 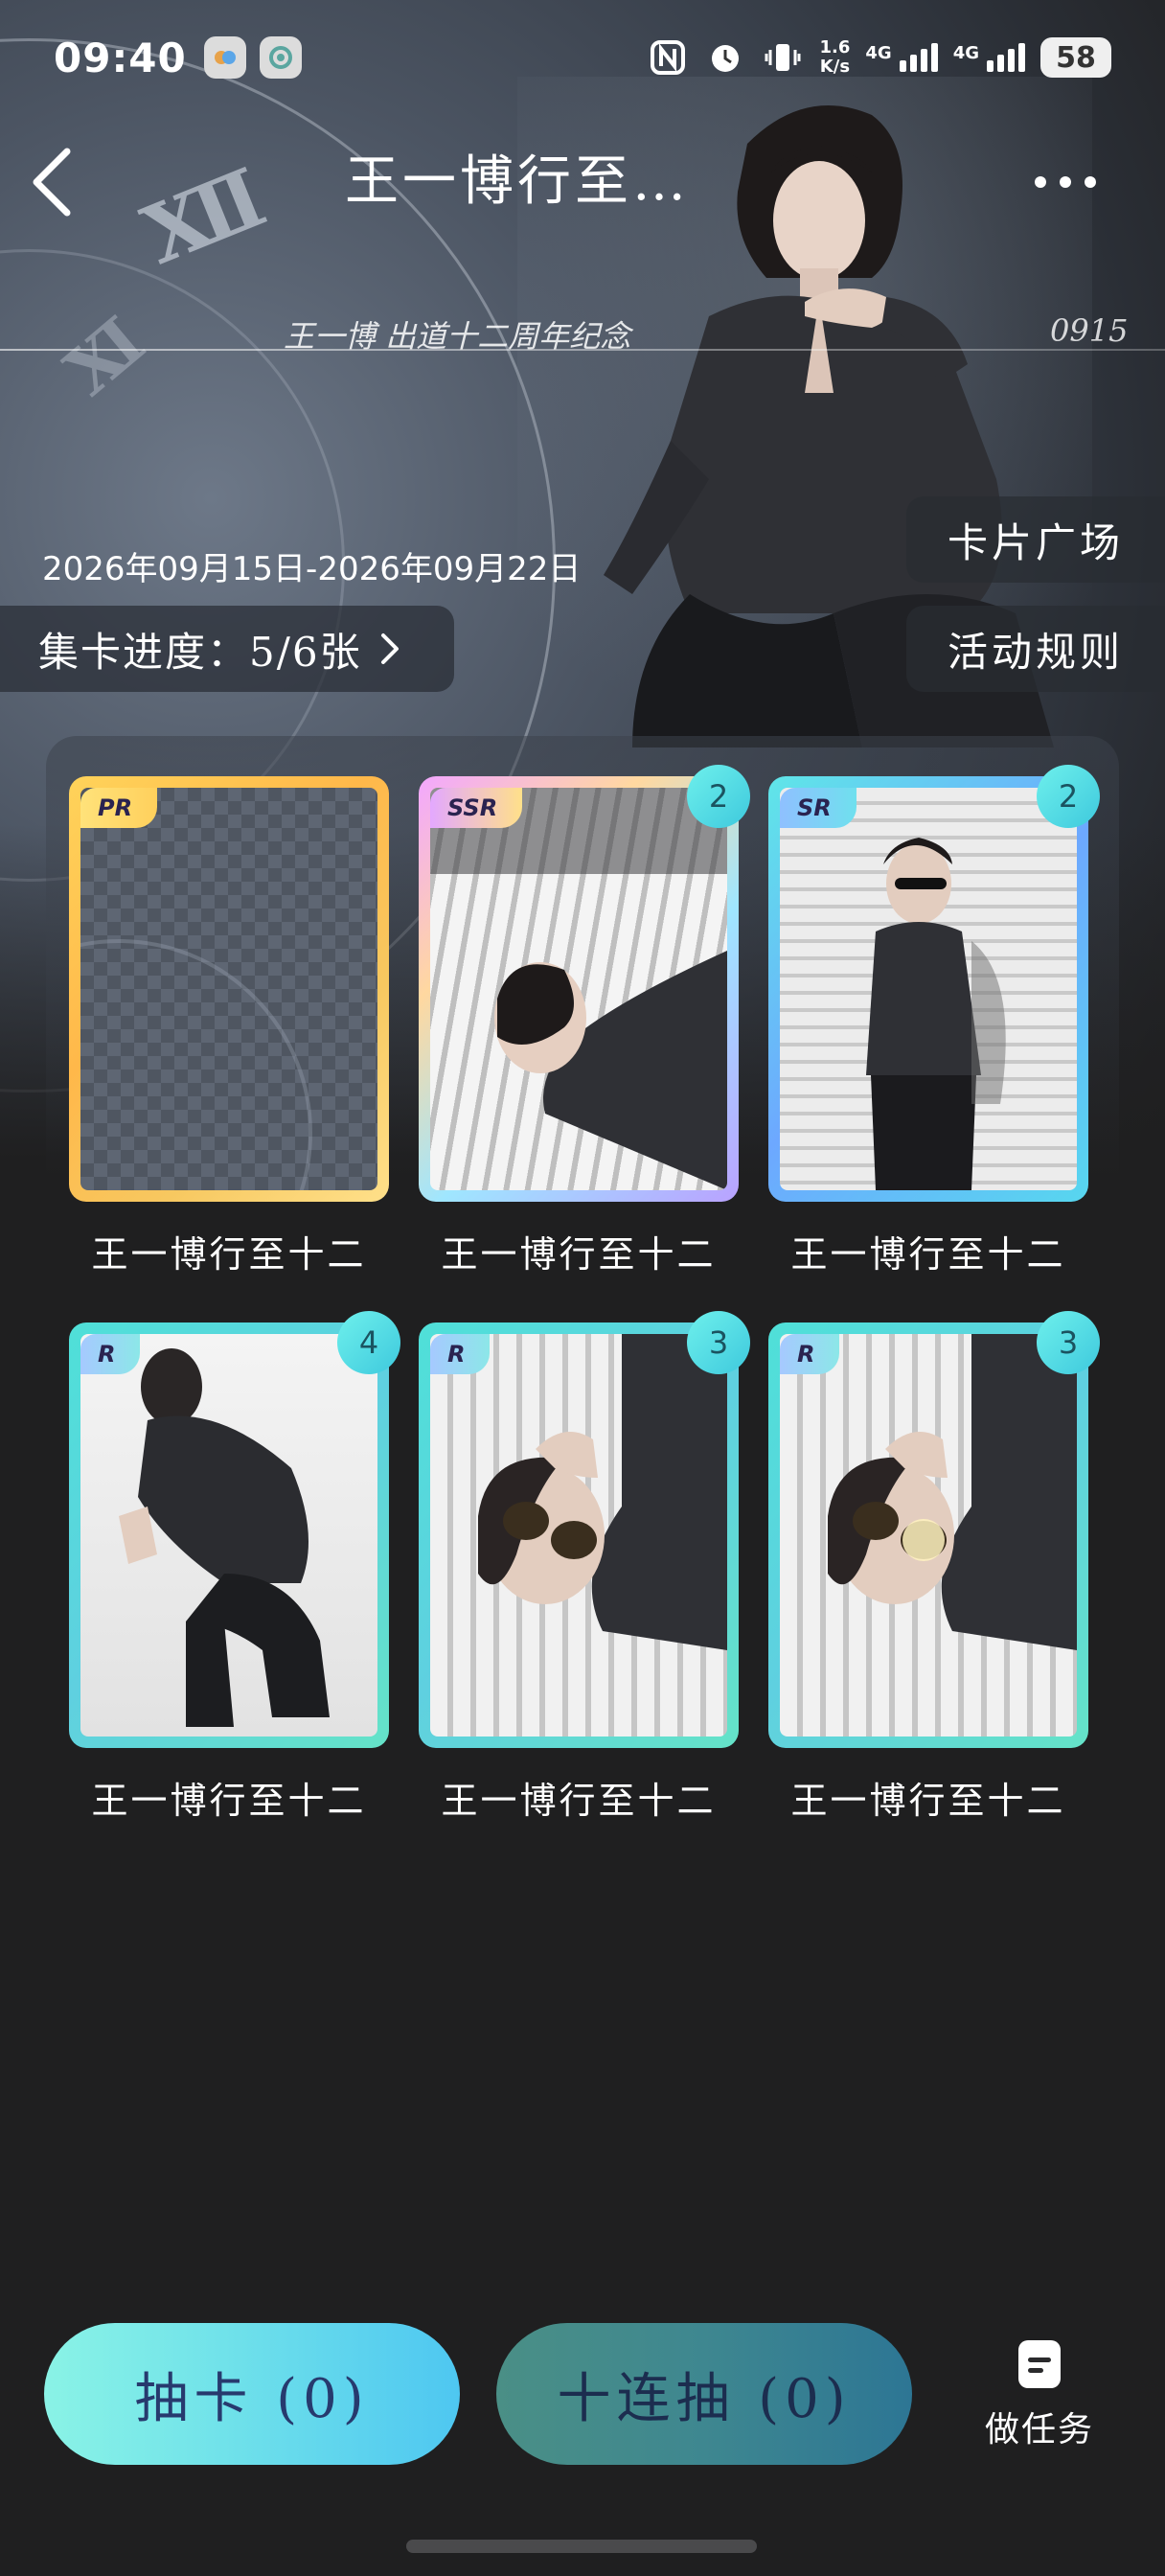 I want to click on do-task-label: 做任务, so click(x=1039, y=2430).